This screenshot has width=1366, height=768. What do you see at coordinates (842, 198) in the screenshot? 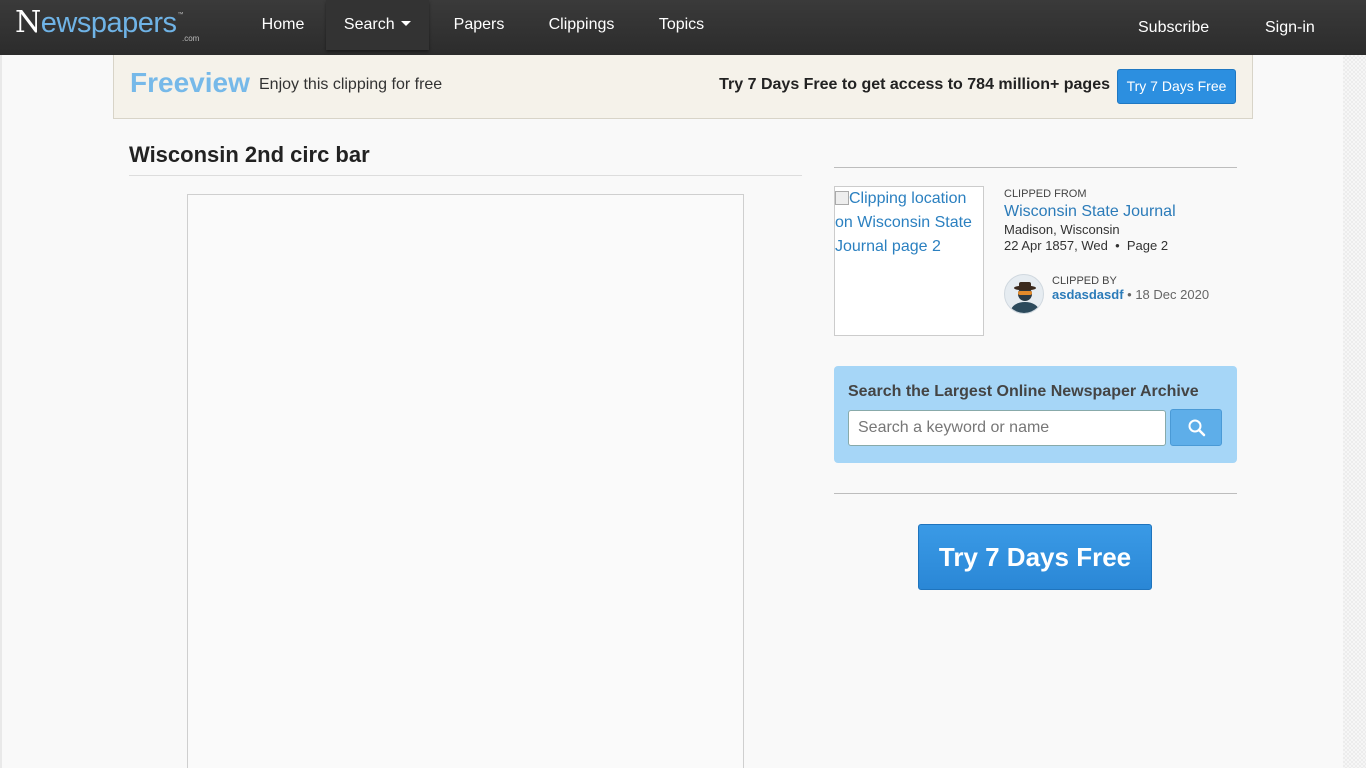
I see `broken-image-icon` at bounding box center [842, 198].